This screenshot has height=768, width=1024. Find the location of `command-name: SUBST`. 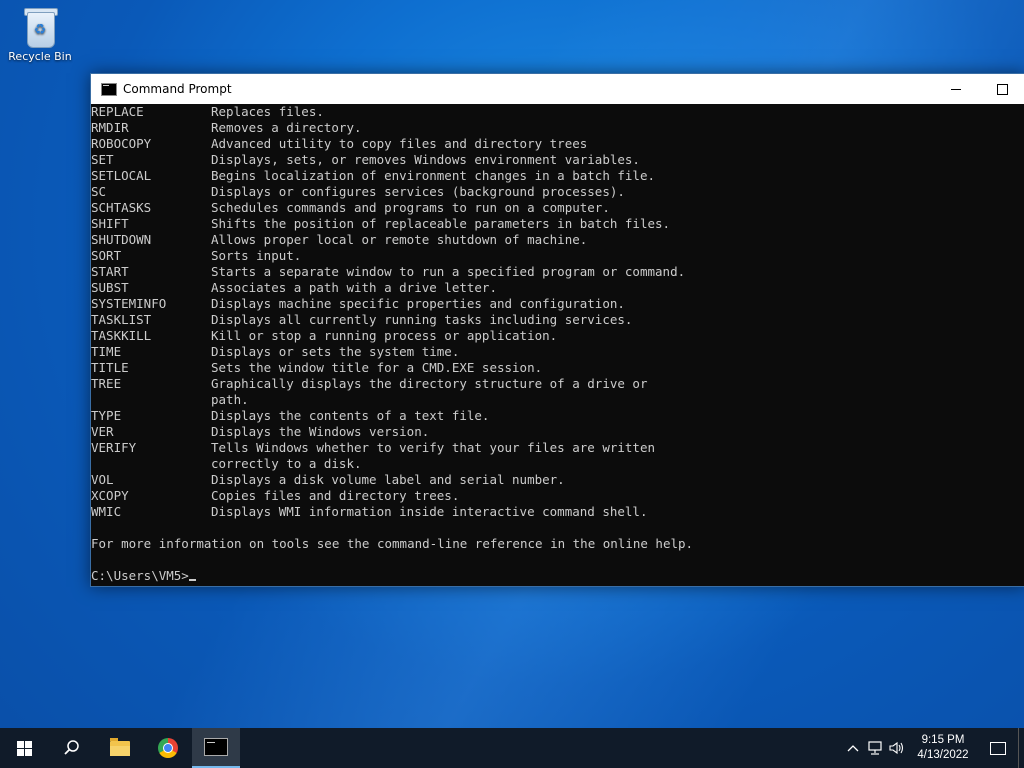

command-name: SUBST is located at coordinates (110, 287).